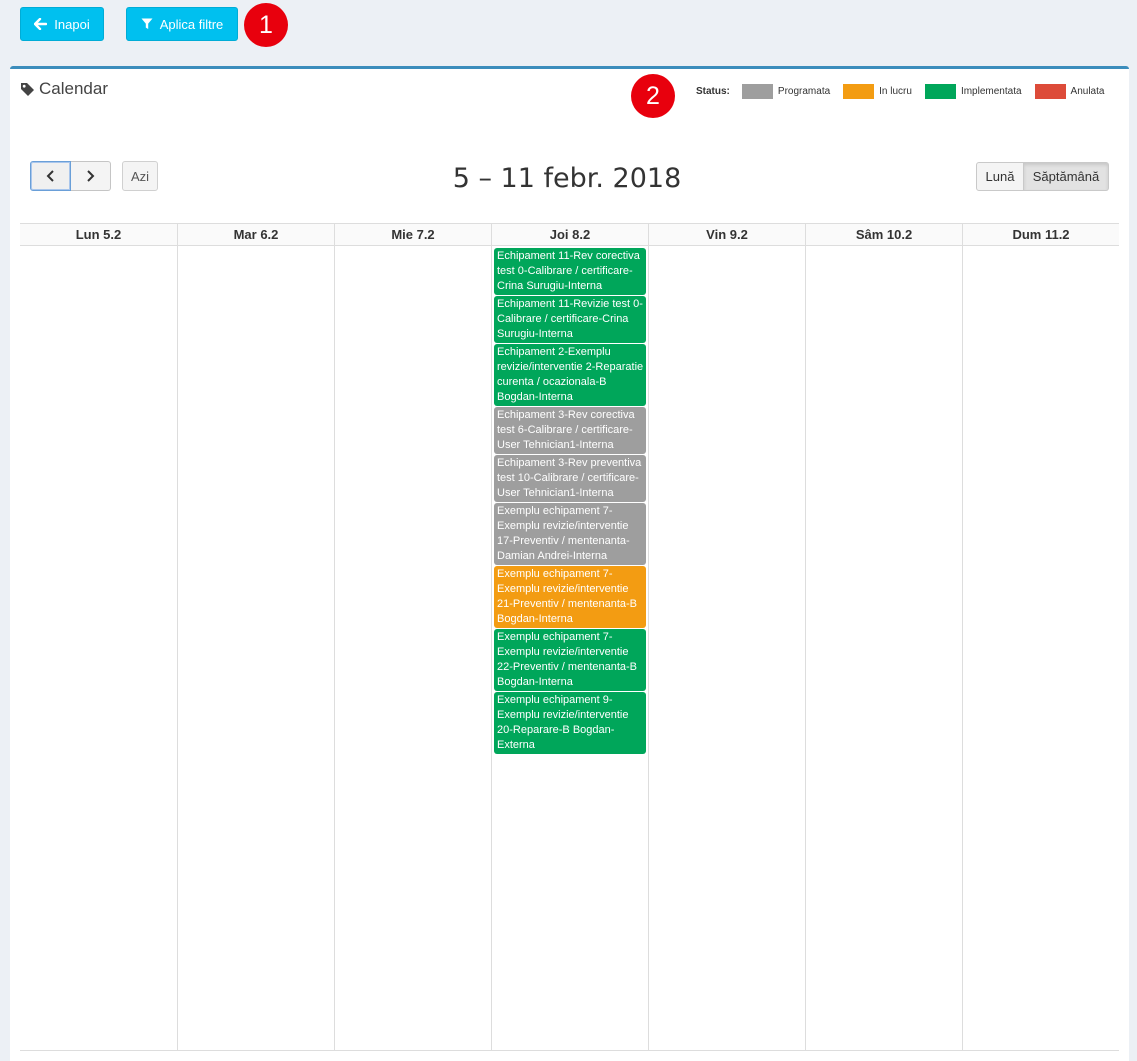  What do you see at coordinates (412, 234) in the screenshot?
I see `day-header-wed: Mie 7.2` at bounding box center [412, 234].